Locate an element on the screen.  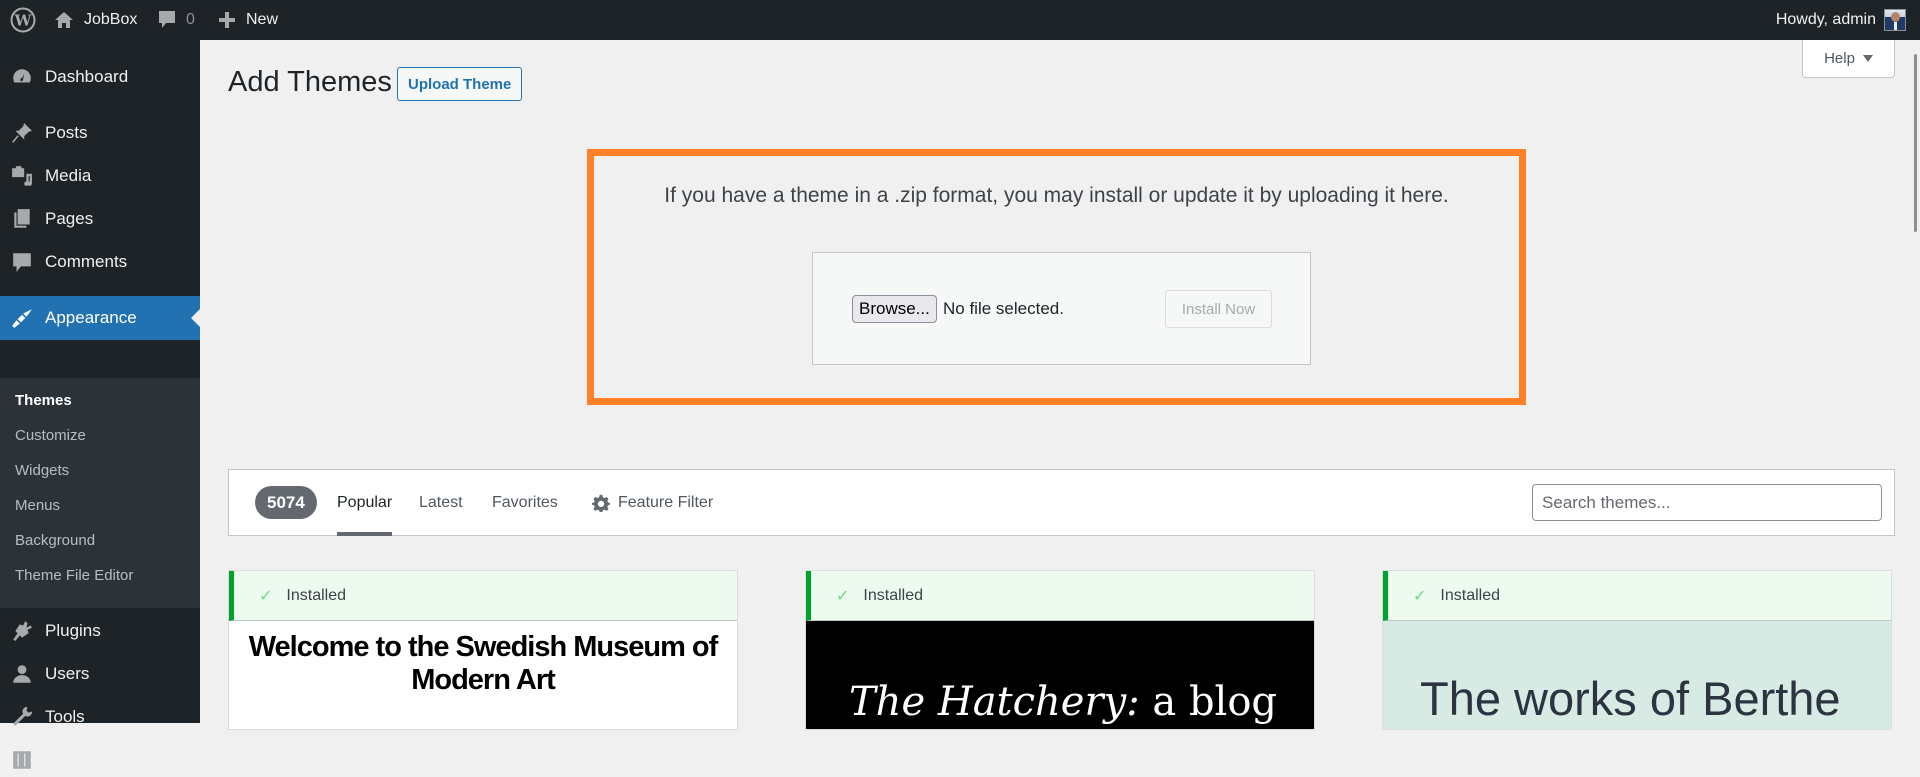
sidebar-label: Posts is located at coordinates (66, 132).